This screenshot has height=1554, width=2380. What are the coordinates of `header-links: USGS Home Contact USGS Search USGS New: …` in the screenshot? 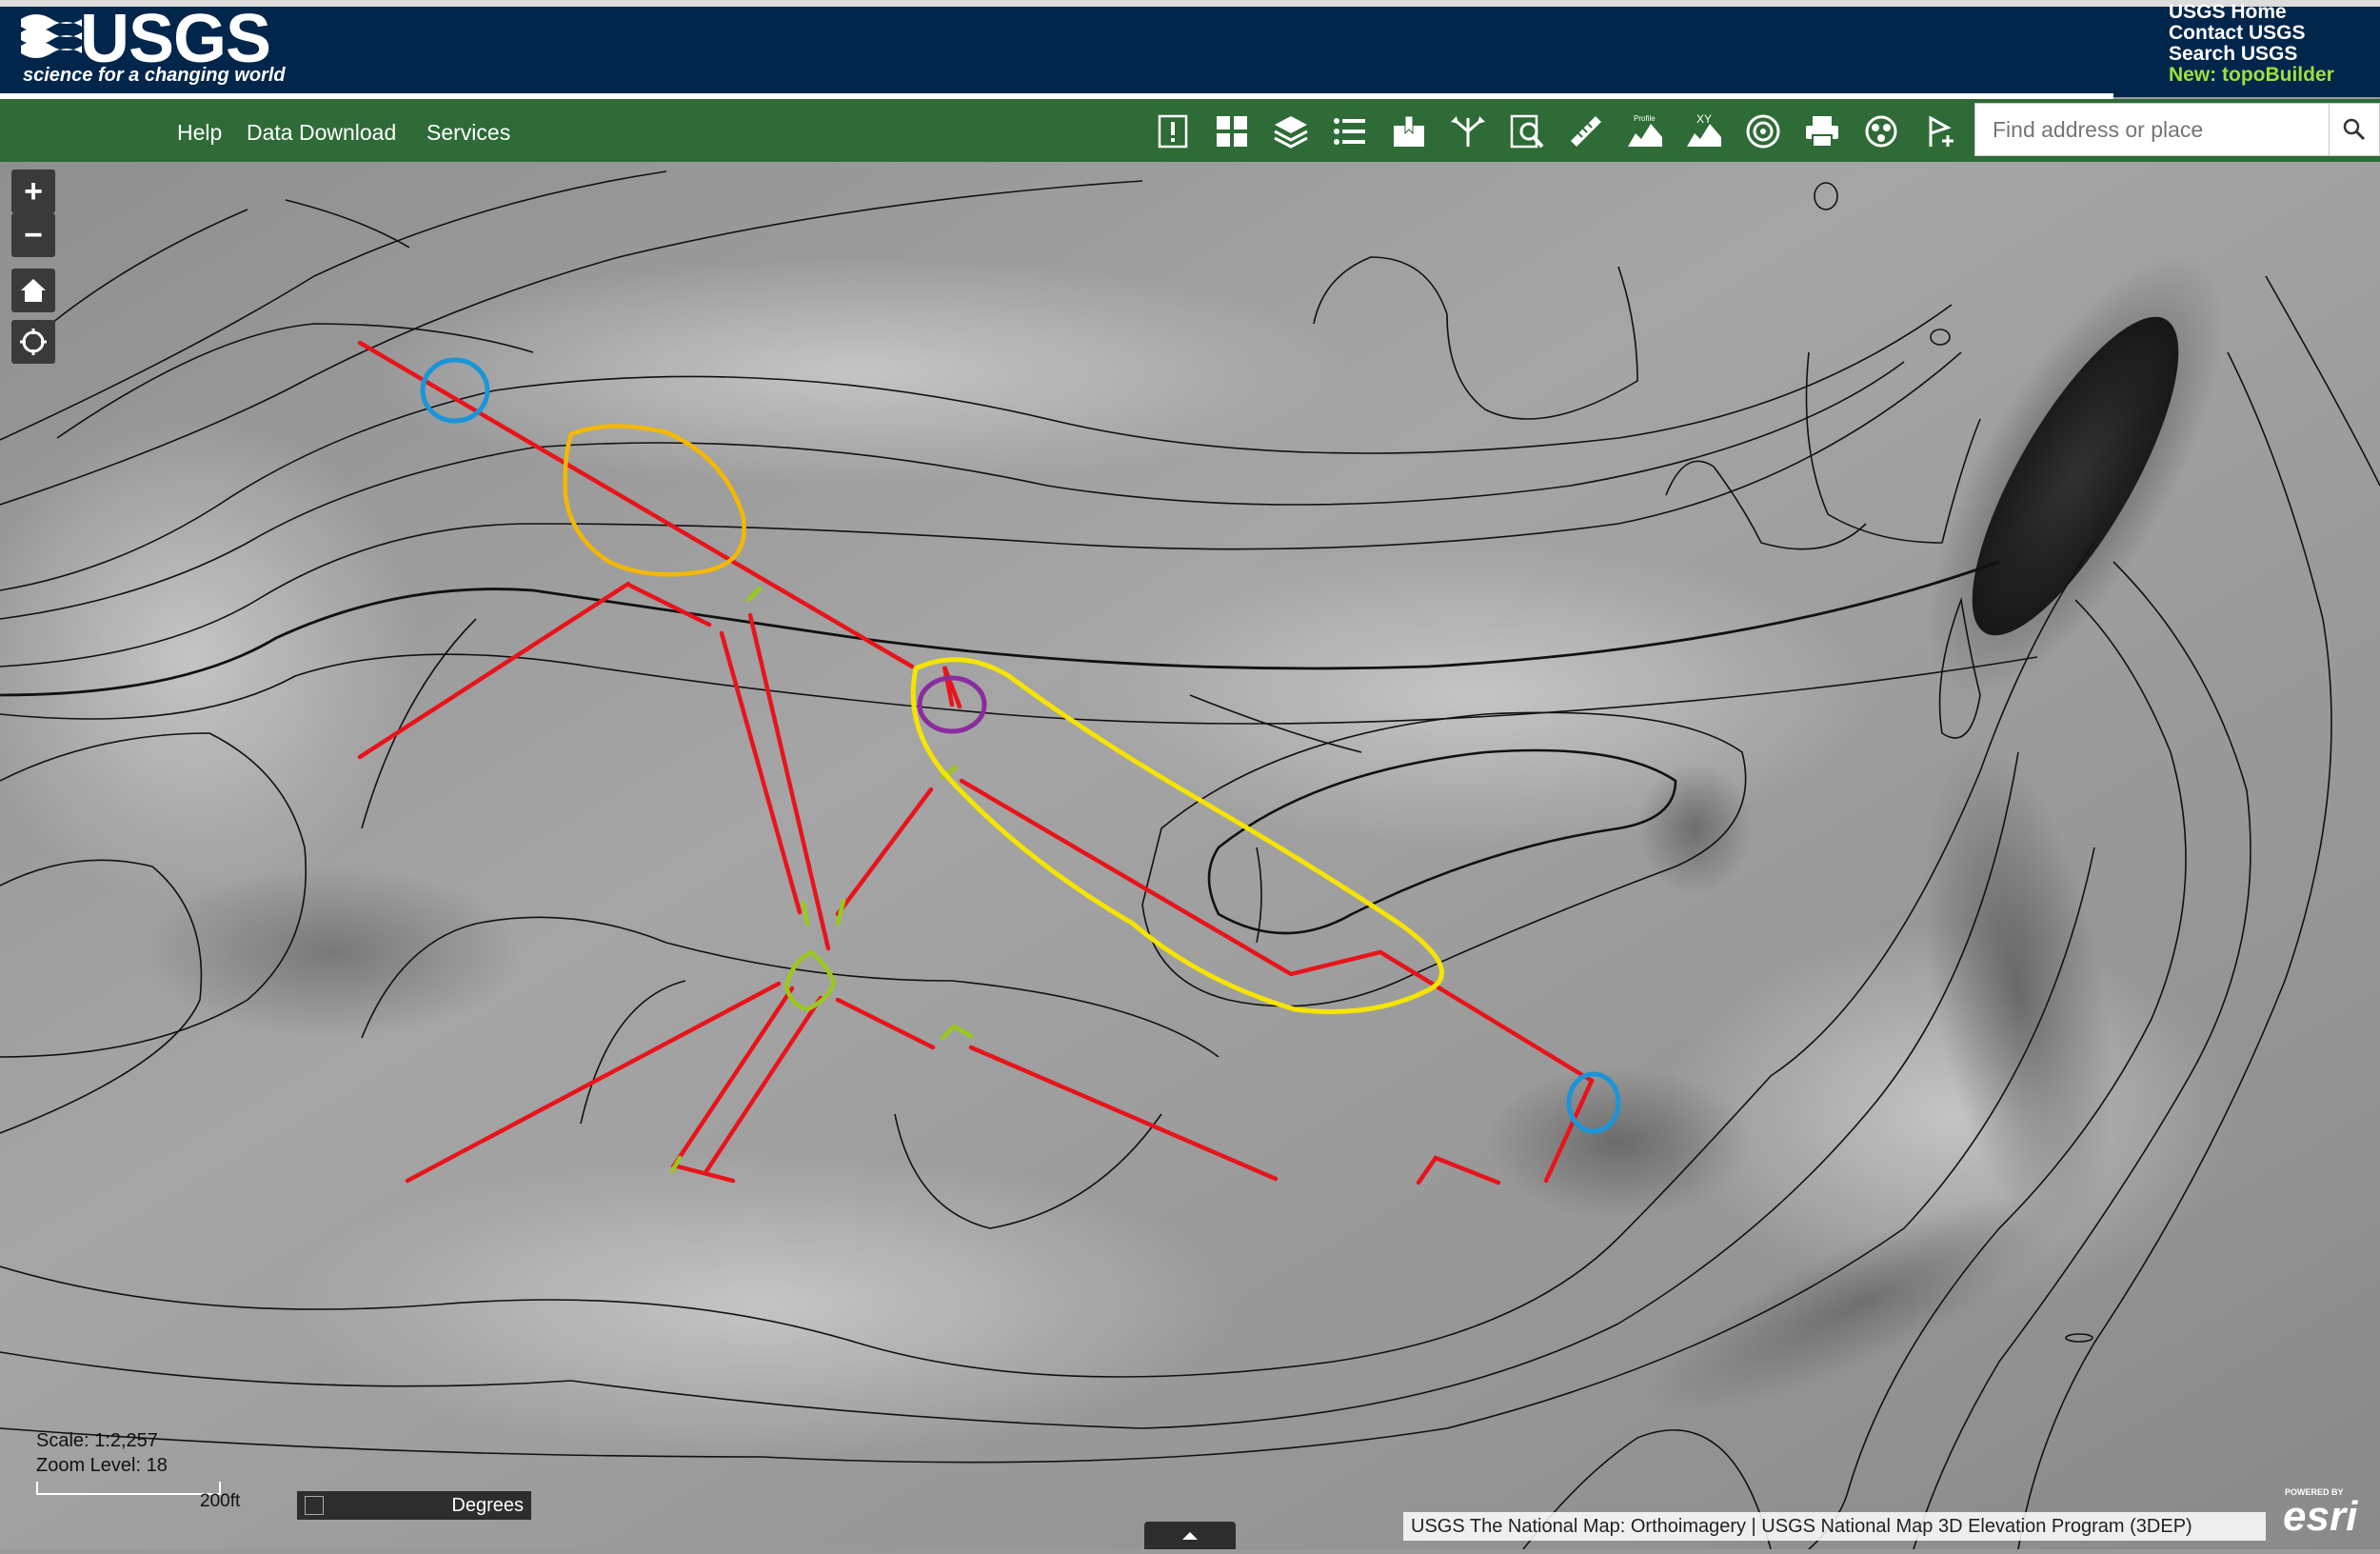 It's located at (2251, 44).